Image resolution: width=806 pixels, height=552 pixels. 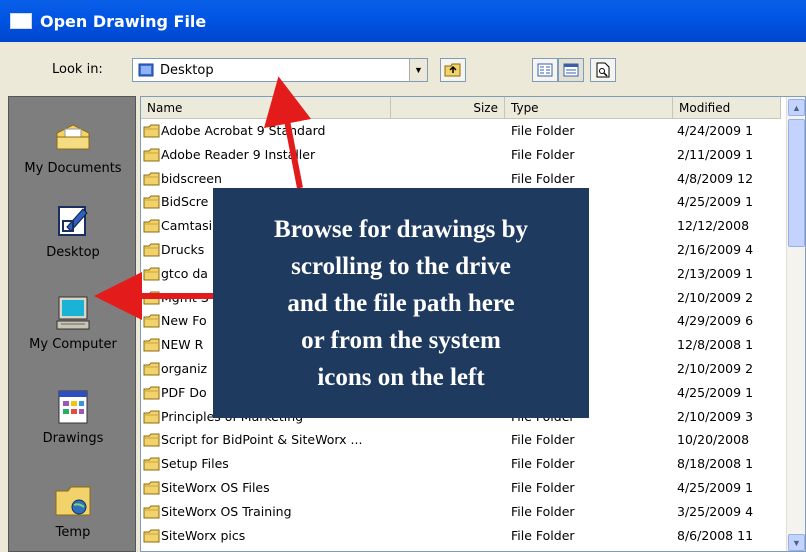 What do you see at coordinates (73, 313) in the screenshot?
I see `my-computer-icon` at bounding box center [73, 313].